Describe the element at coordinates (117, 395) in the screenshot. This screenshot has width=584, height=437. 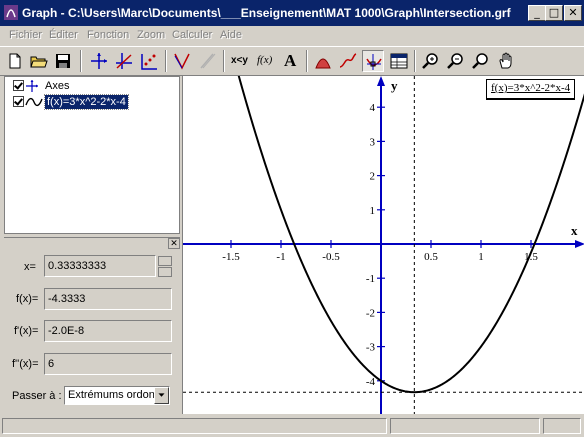
I see `goto-select: Extrémums ordonnée` at that location.